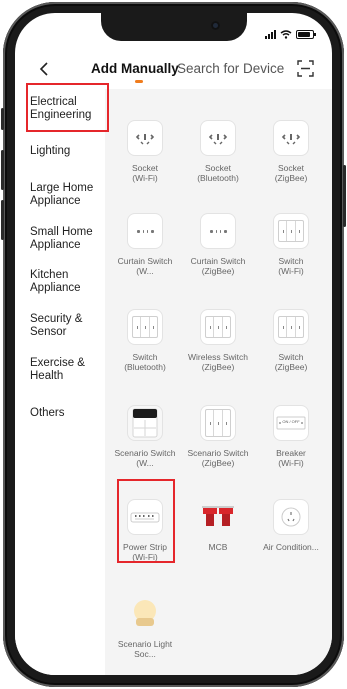  I want to click on tab-add-manually: Add Manually, so click(135, 68).